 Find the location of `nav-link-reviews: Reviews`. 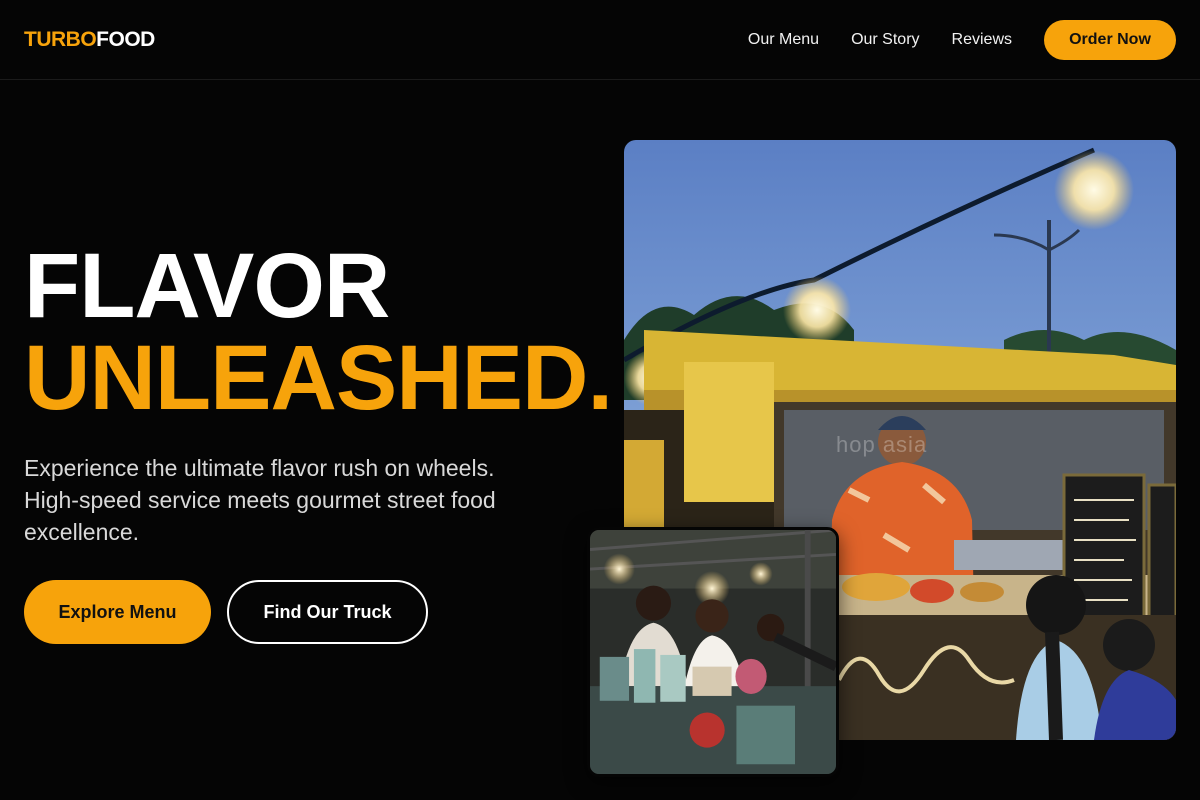

nav-link-reviews: Reviews is located at coordinates (982, 40).